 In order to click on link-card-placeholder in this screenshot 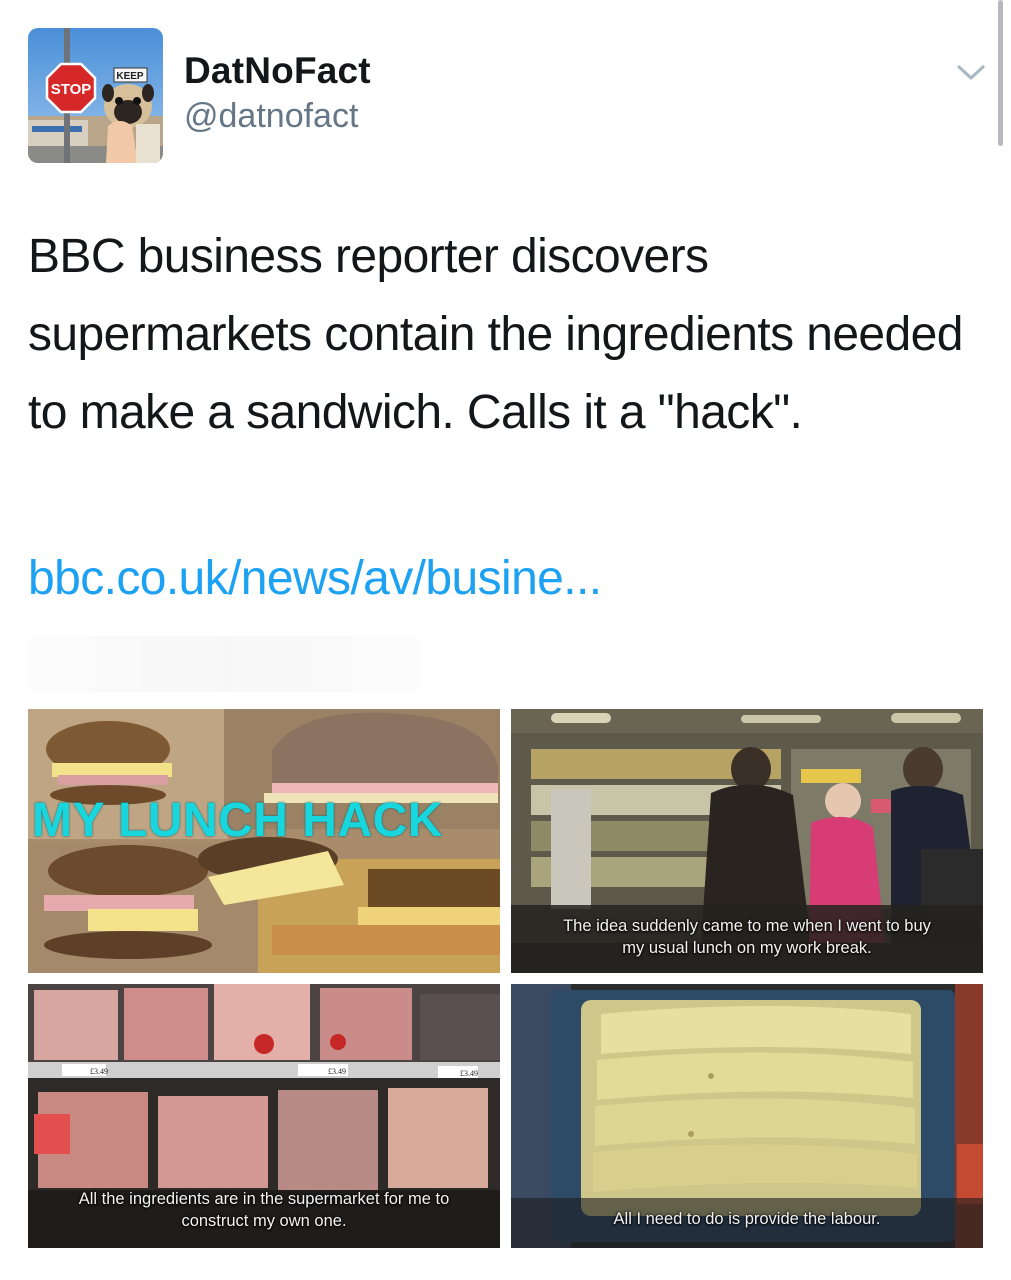, I will do `click(224, 664)`.